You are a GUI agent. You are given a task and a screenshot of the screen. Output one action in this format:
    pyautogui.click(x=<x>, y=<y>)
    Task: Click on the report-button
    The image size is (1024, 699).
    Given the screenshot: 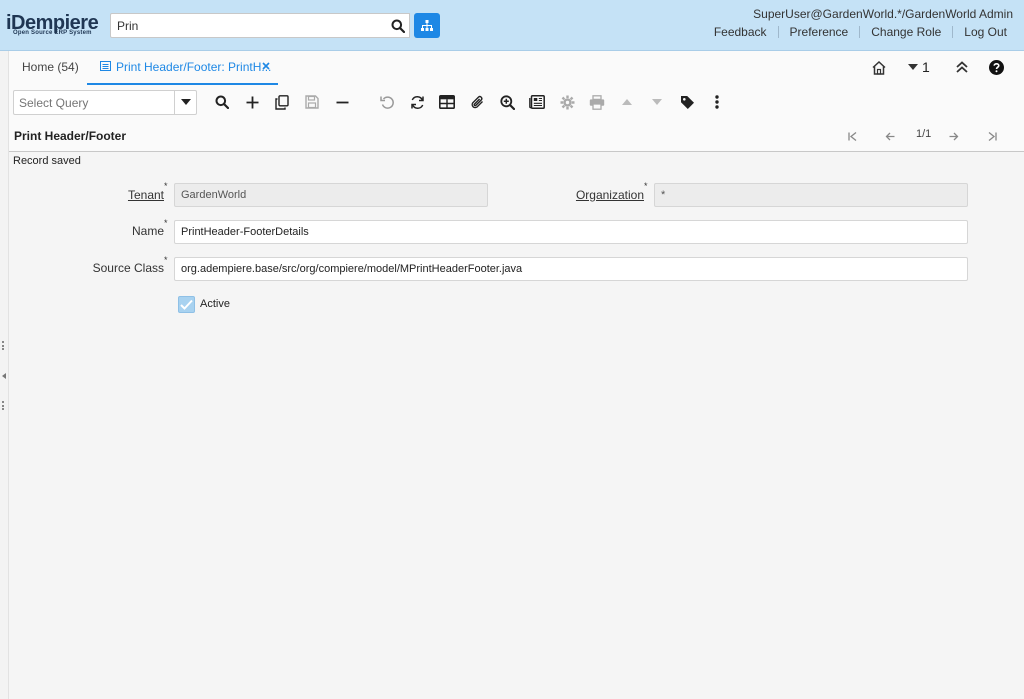 What is the action you would take?
    pyautogui.click(x=537, y=102)
    